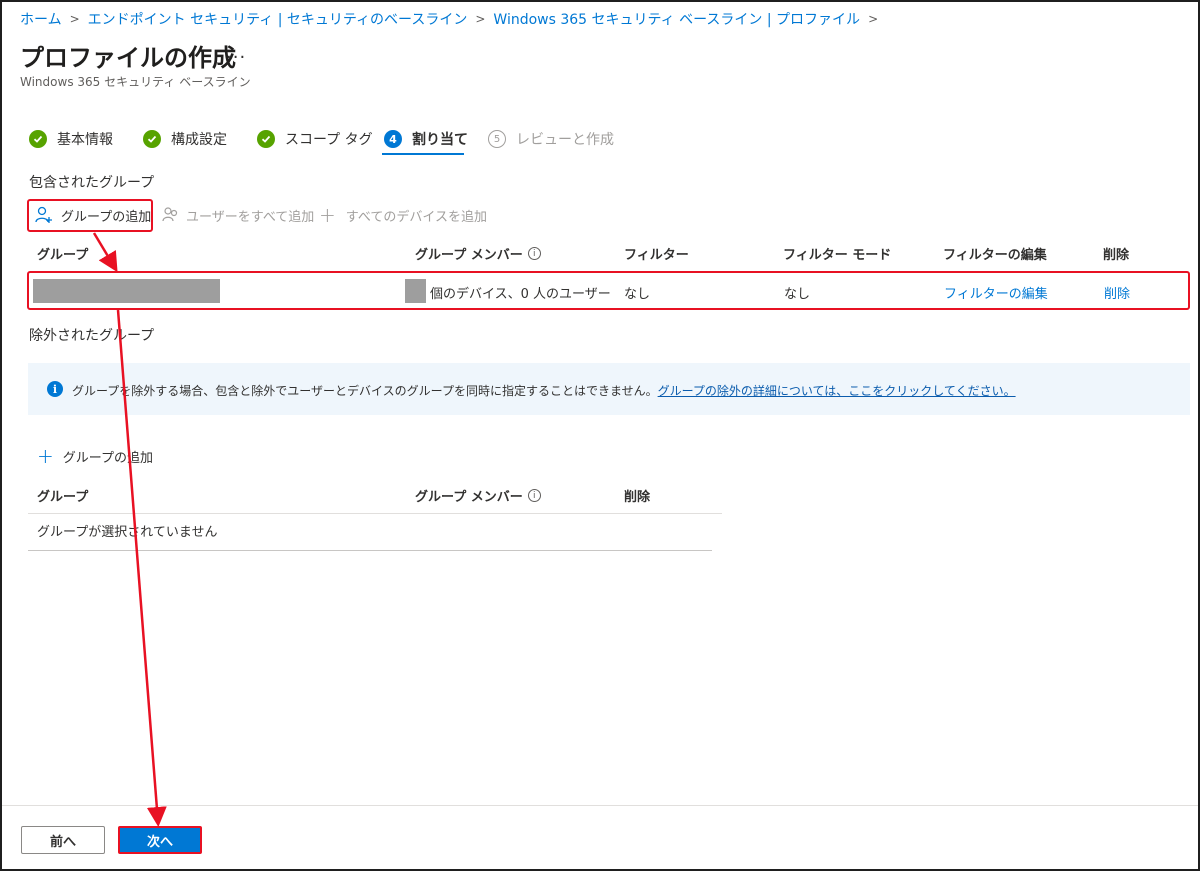 This screenshot has width=1200, height=871. Describe the element at coordinates (199, 140) in the screenshot. I see `step-label: 構成設定` at that location.